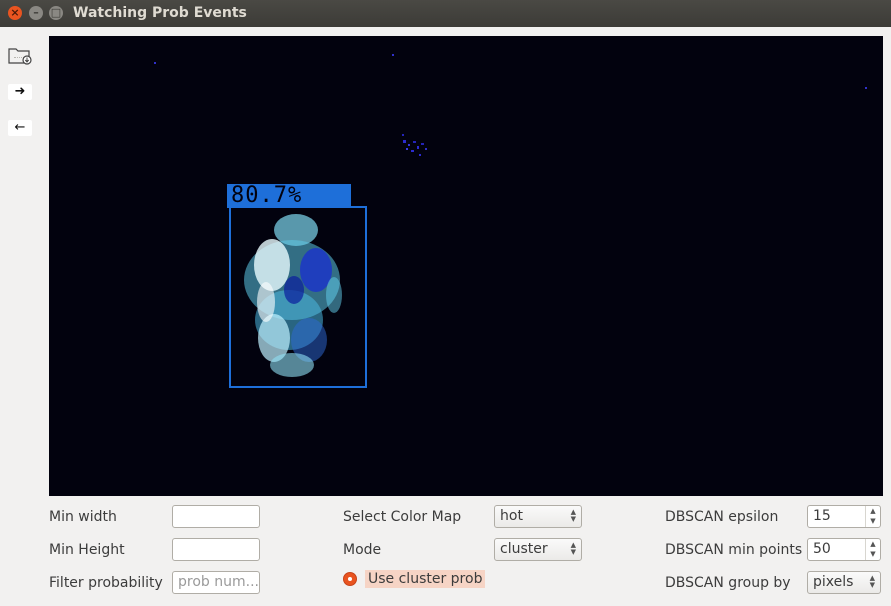  What do you see at coordinates (734, 550) in the screenshot?
I see `dbscan-min-points-label: DBSCAN min points` at bounding box center [734, 550].